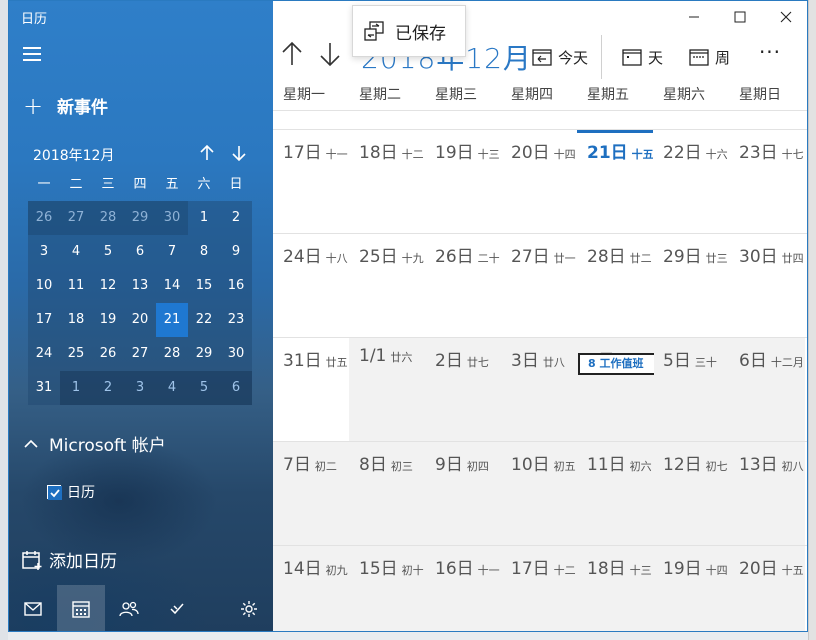 Image resolution: width=816 pixels, height=640 pixels. I want to click on mini-day: 22, so click(204, 320).